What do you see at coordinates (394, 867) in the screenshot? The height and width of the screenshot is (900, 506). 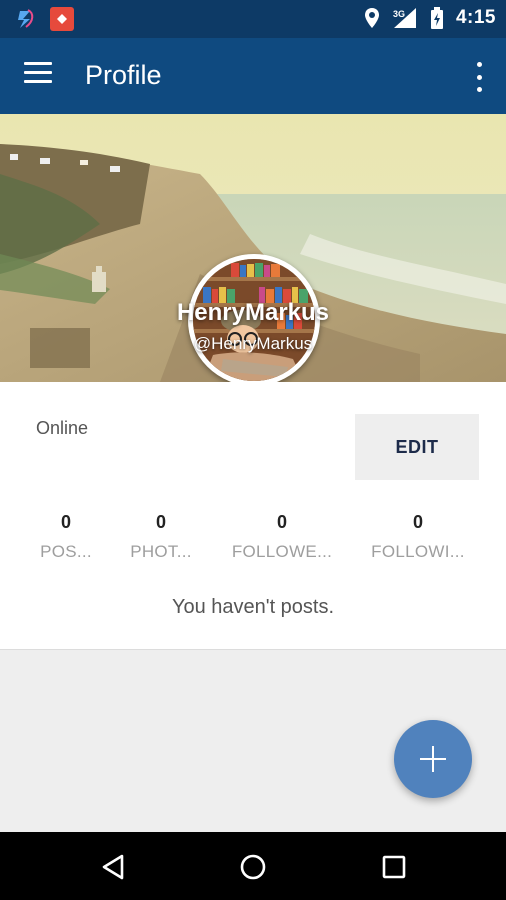 I see `recents-icon` at bounding box center [394, 867].